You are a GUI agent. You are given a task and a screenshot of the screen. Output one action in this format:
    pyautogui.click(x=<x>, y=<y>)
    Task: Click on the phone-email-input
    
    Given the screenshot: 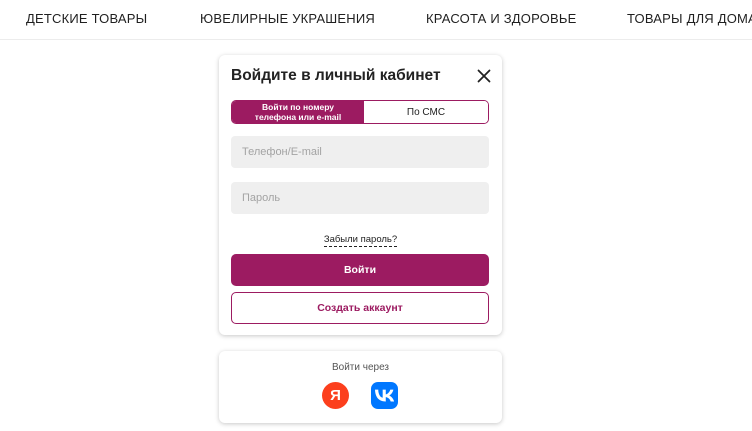 What is the action you would take?
    pyautogui.click(x=360, y=152)
    